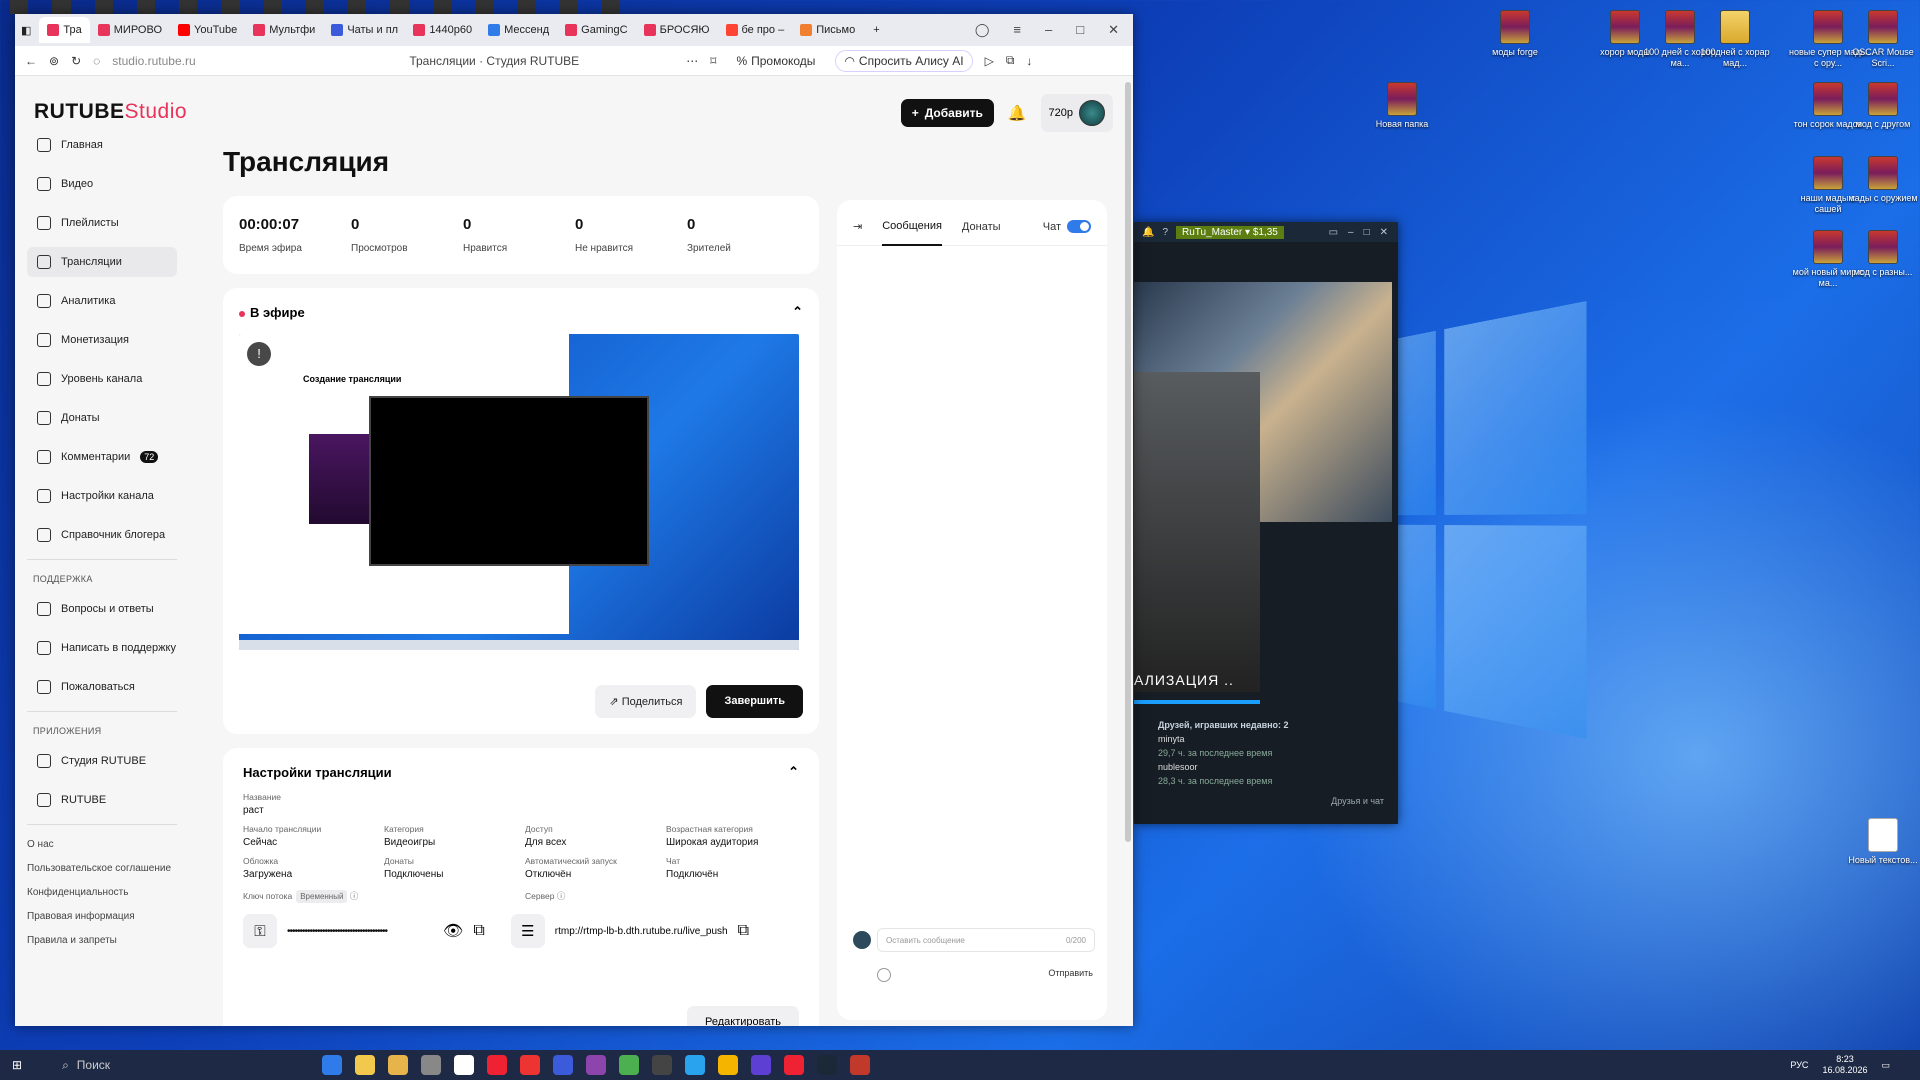  I want to click on play-icon: ▷, so click(989, 61).